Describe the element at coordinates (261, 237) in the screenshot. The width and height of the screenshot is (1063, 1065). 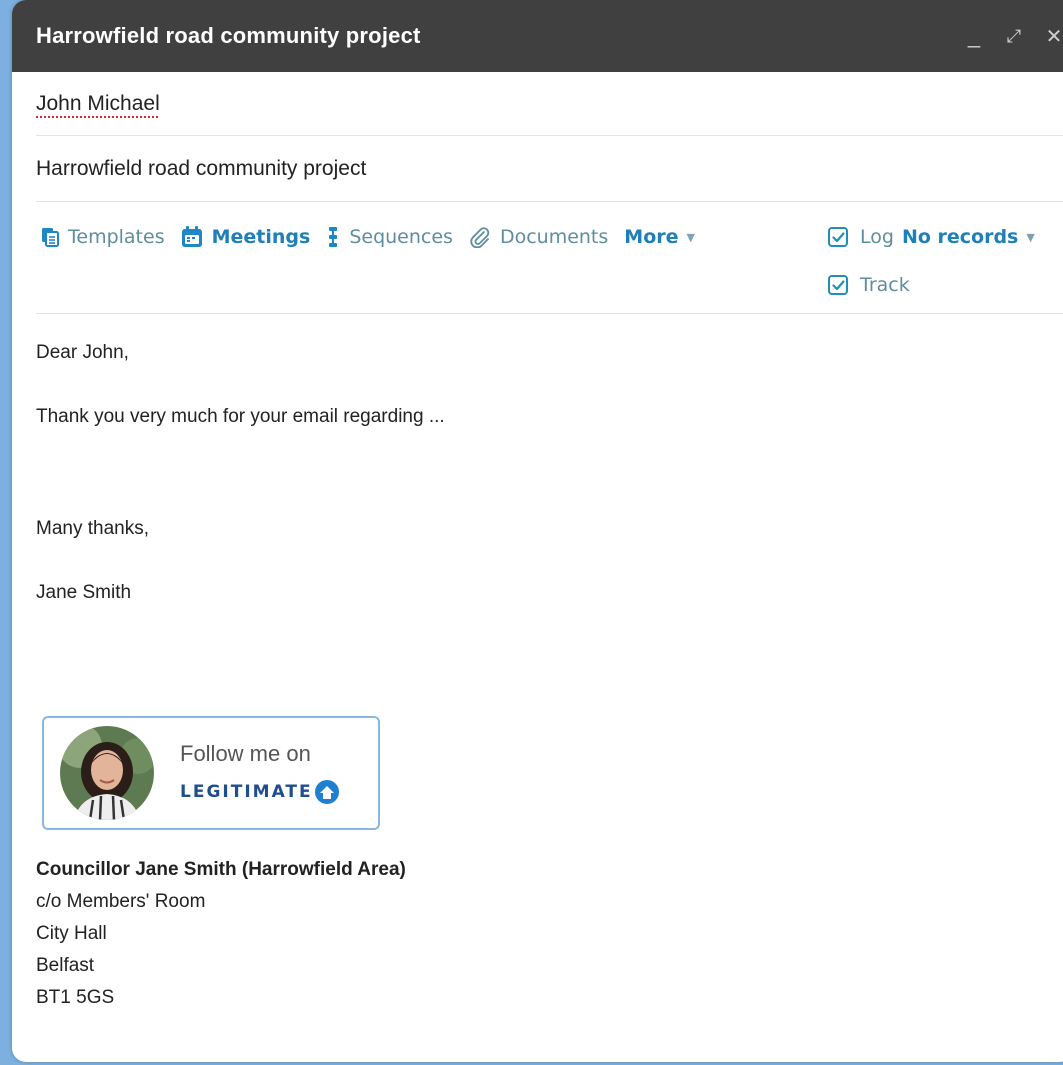
I see `meetings-label: Meetings` at that location.